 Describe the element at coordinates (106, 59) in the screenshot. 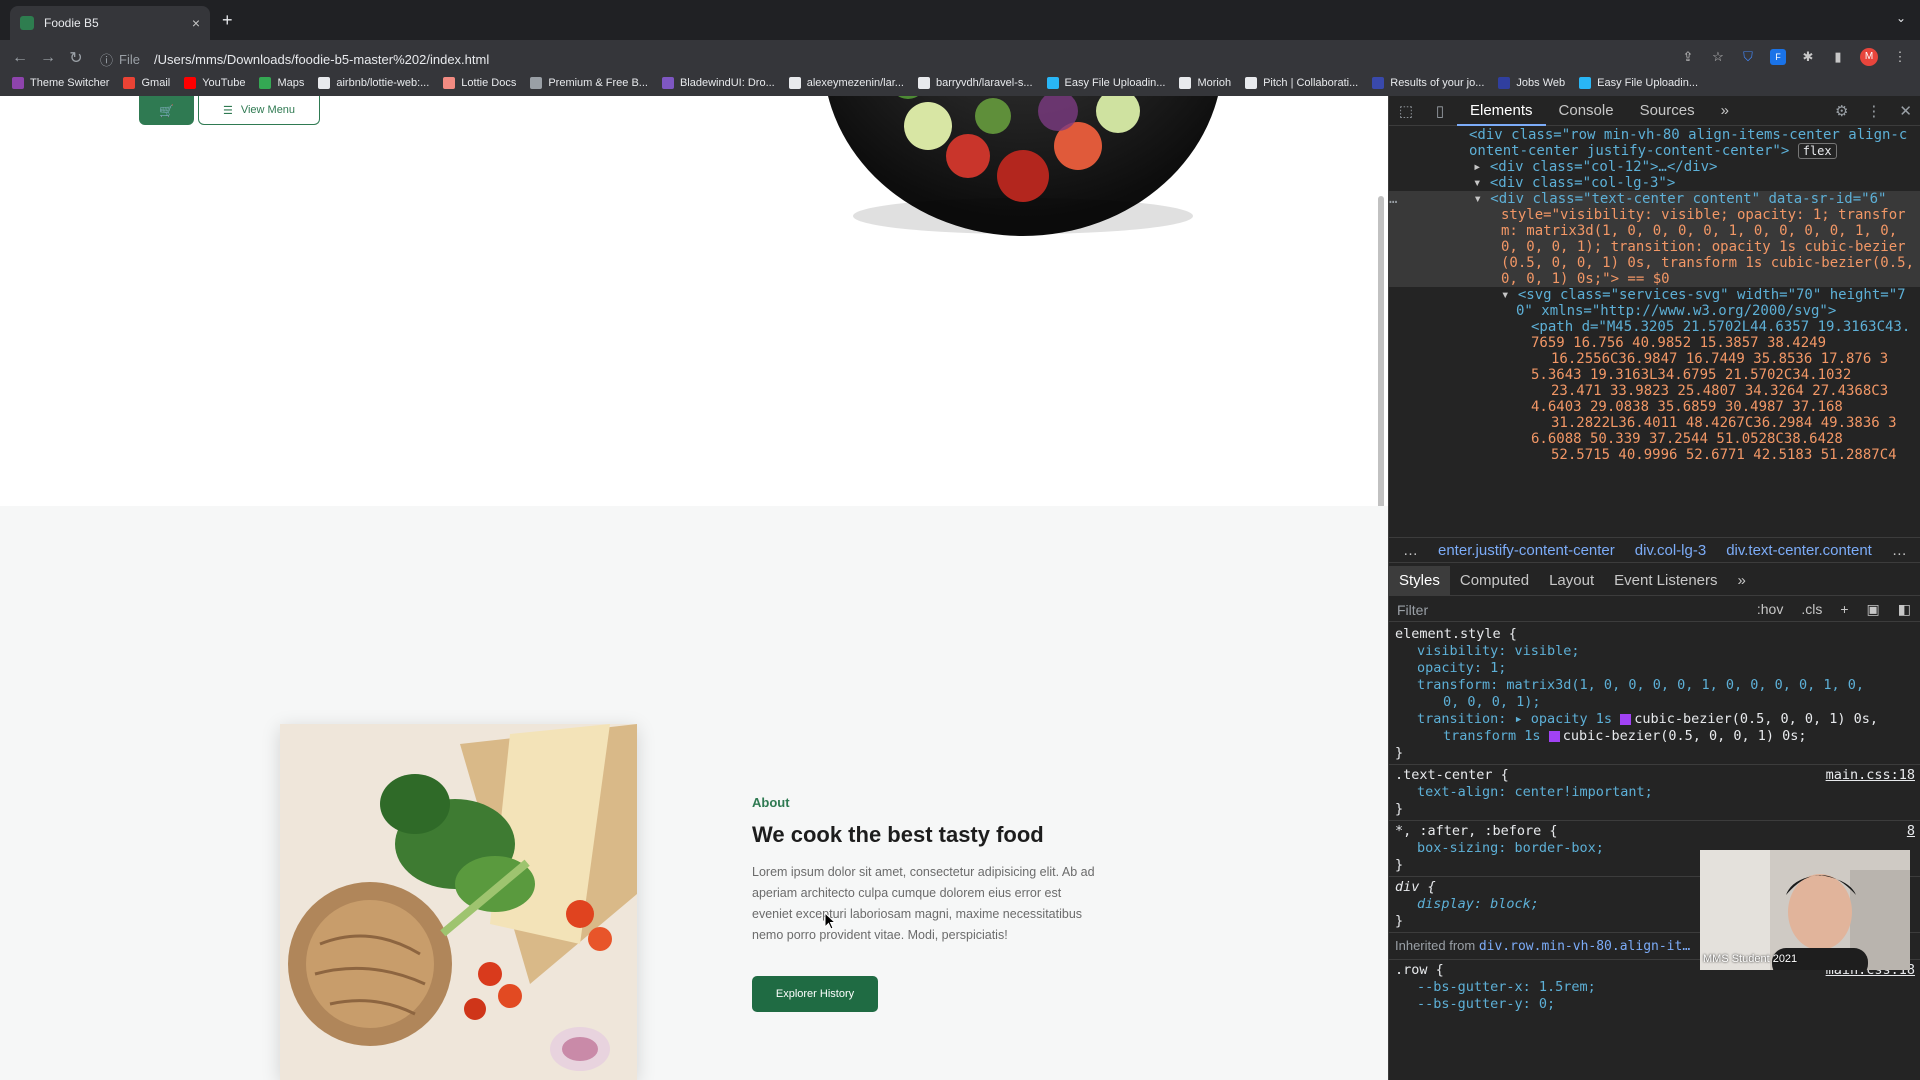

I see `site-info-icon: ⓘ` at that location.